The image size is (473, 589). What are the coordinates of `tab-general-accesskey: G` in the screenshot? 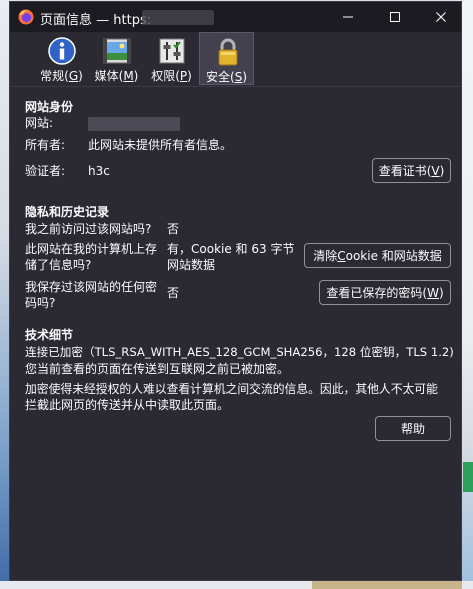 It's located at (73, 76).